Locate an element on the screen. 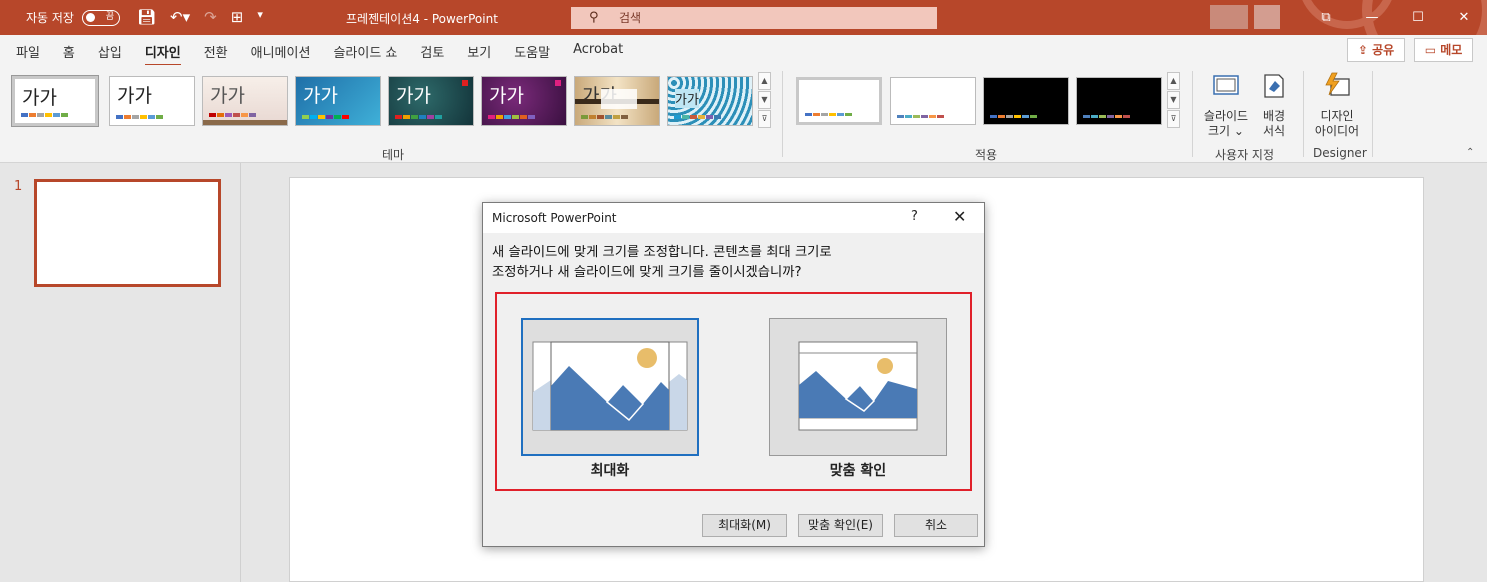 The width and height of the screenshot is (1487, 582). redo-icon: ↷ is located at coordinates (210, 17).